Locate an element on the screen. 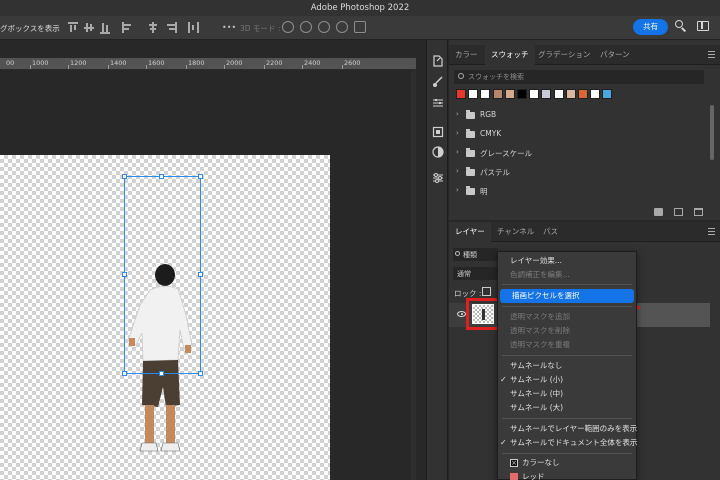 Image resolution: width=720 pixels, height=480 pixels. menu-item-thumbnail-large: サムネール (大) is located at coordinates (567, 408).